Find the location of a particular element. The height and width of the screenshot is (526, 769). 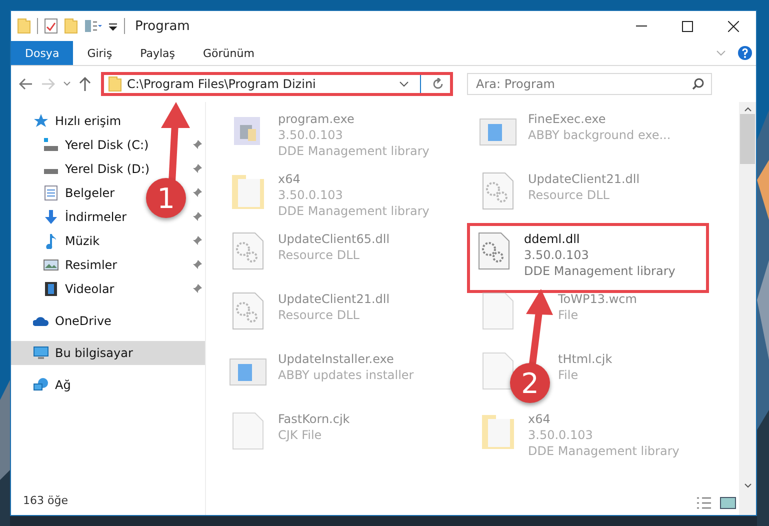

help-icon is located at coordinates (745, 53).